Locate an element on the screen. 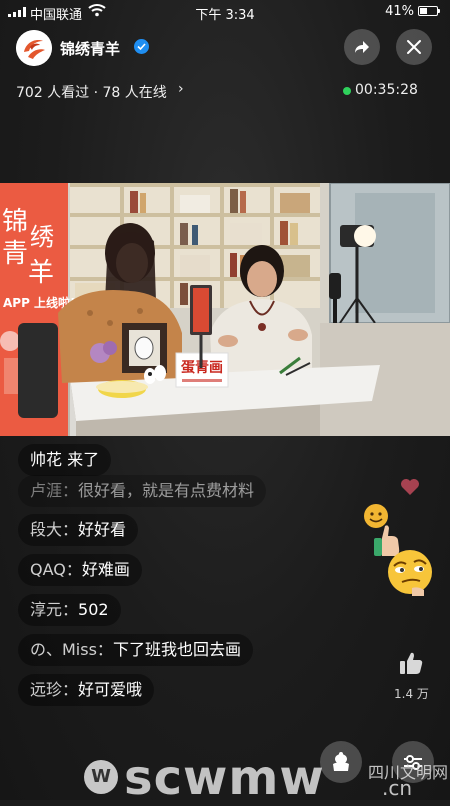 The image size is (450, 806). banner-char-4: 羊 is located at coordinates (41, 273).